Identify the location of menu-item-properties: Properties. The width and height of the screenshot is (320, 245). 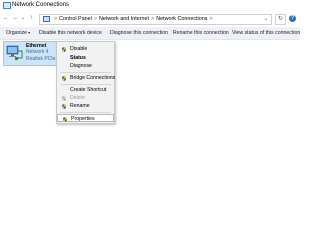
(85, 118).